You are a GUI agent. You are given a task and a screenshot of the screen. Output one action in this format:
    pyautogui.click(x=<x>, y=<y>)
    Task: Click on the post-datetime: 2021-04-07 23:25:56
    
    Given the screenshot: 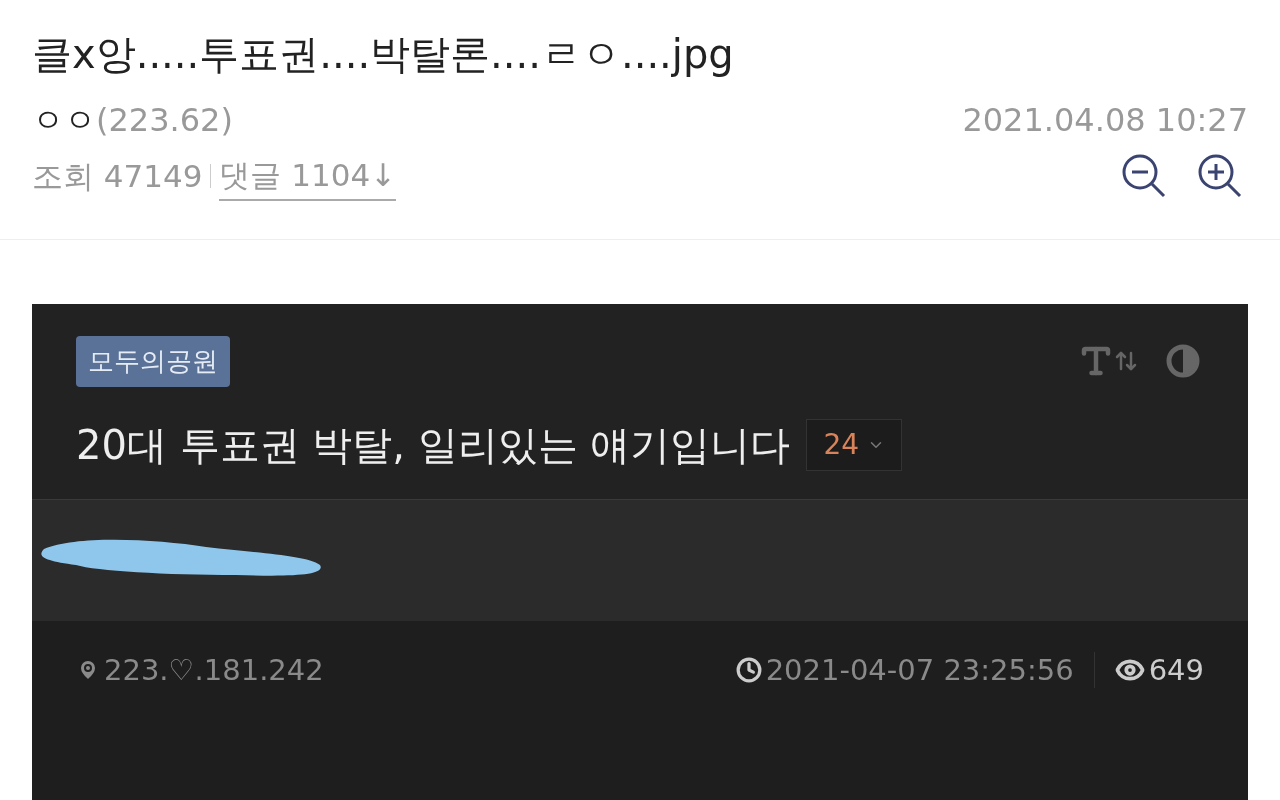 What is the action you would take?
    pyautogui.click(x=919, y=670)
    